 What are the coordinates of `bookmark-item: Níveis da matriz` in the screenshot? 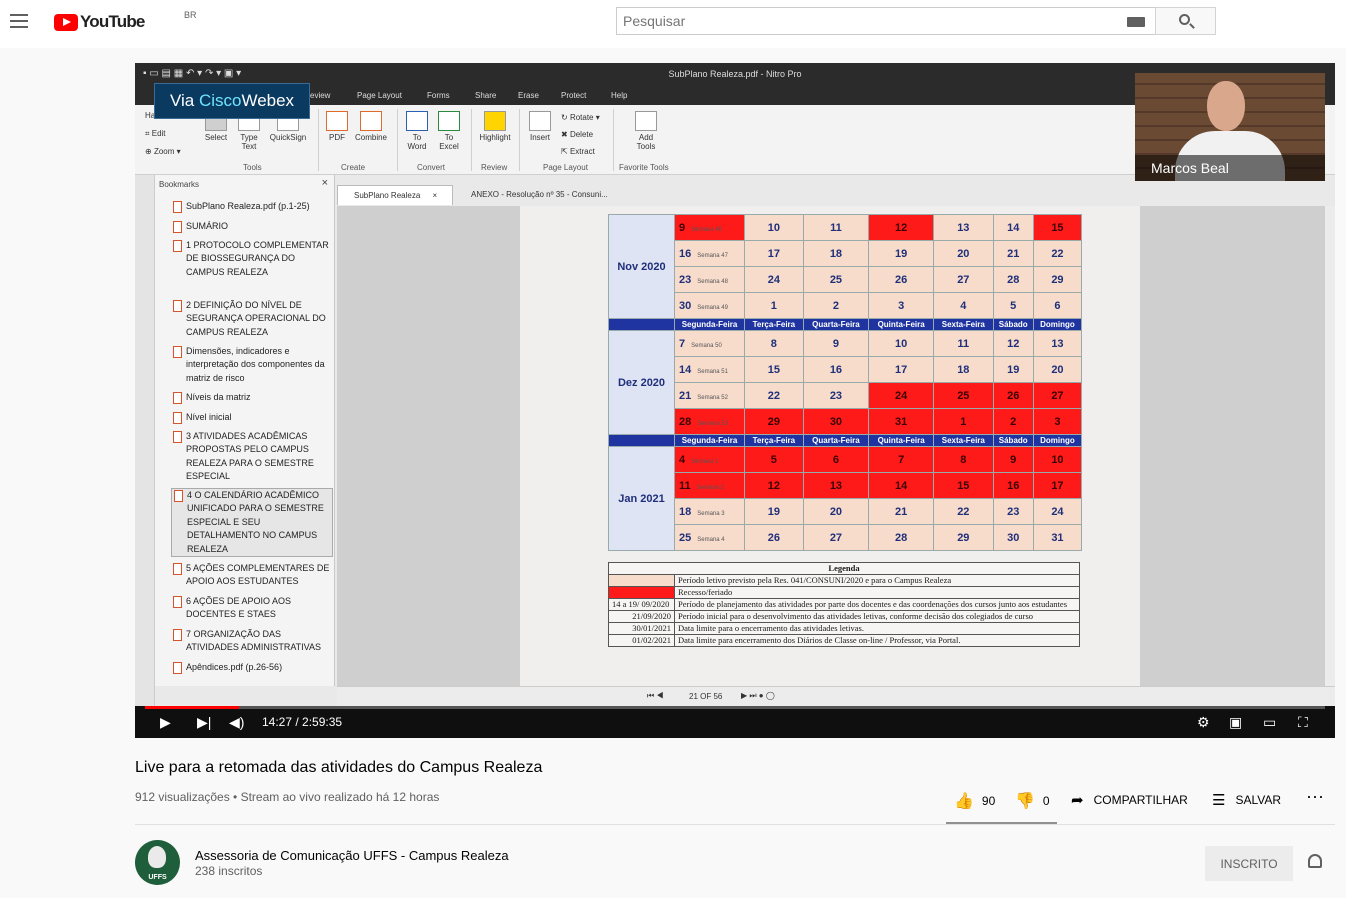 It's located at (252, 398).